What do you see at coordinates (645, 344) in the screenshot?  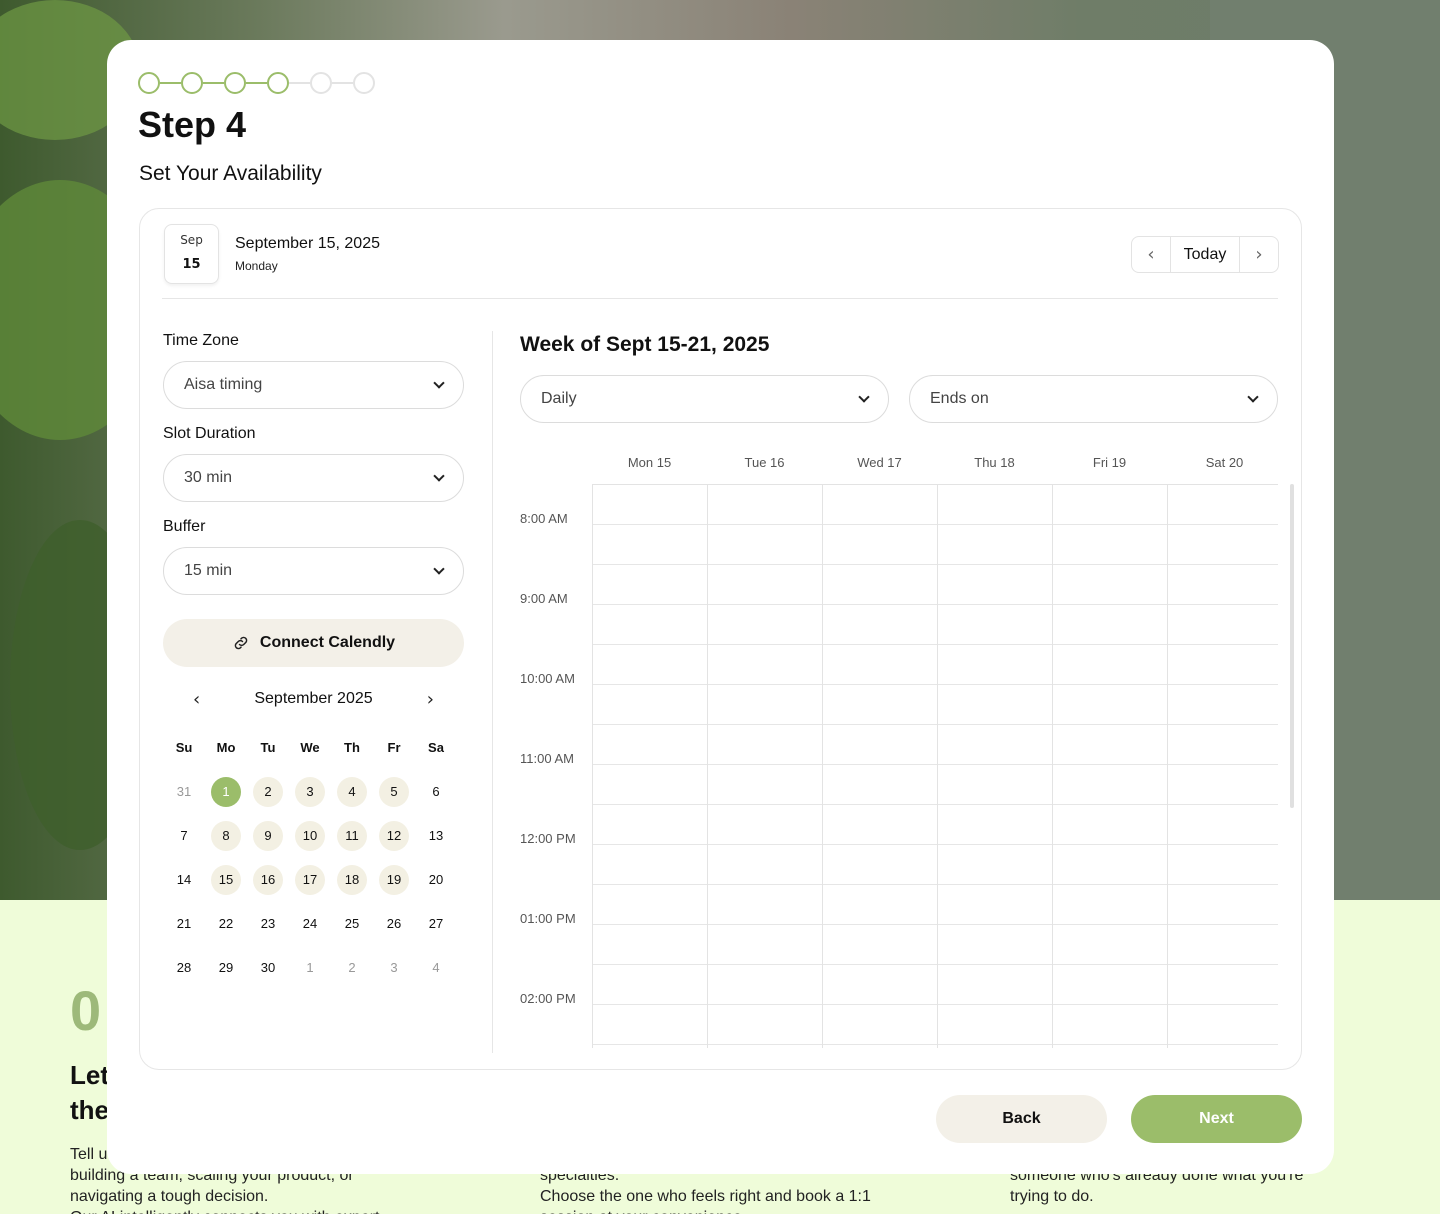 I see `week-title: Week of Sept 15-21, 2025` at bounding box center [645, 344].